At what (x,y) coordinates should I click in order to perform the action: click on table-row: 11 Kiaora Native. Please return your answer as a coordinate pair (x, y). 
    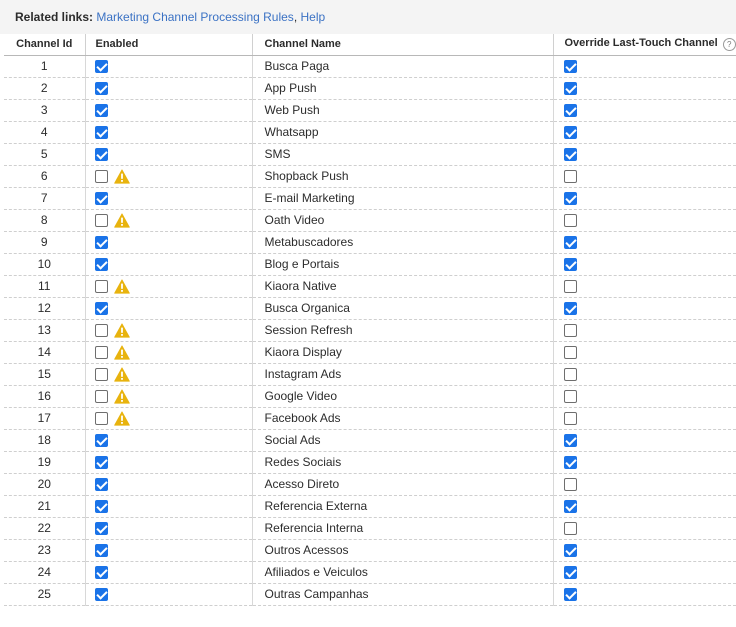
    Looking at the image, I should click on (370, 286).